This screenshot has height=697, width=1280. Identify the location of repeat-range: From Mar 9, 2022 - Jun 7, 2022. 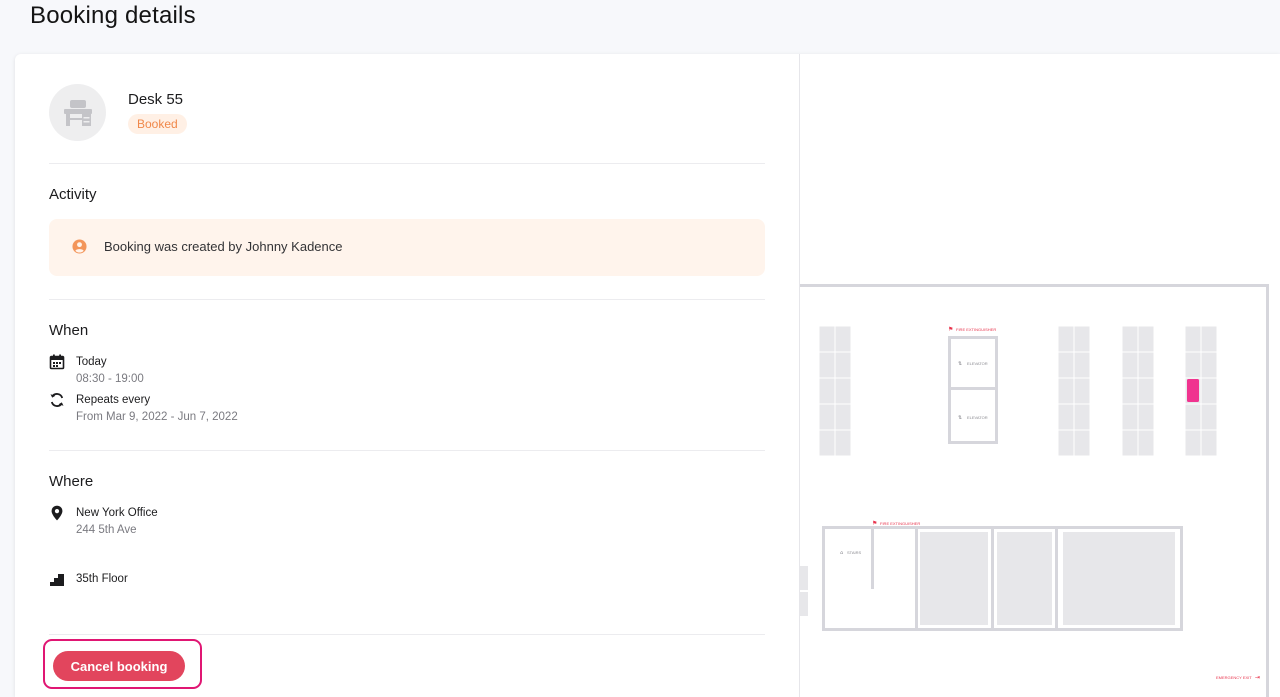
(157, 417).